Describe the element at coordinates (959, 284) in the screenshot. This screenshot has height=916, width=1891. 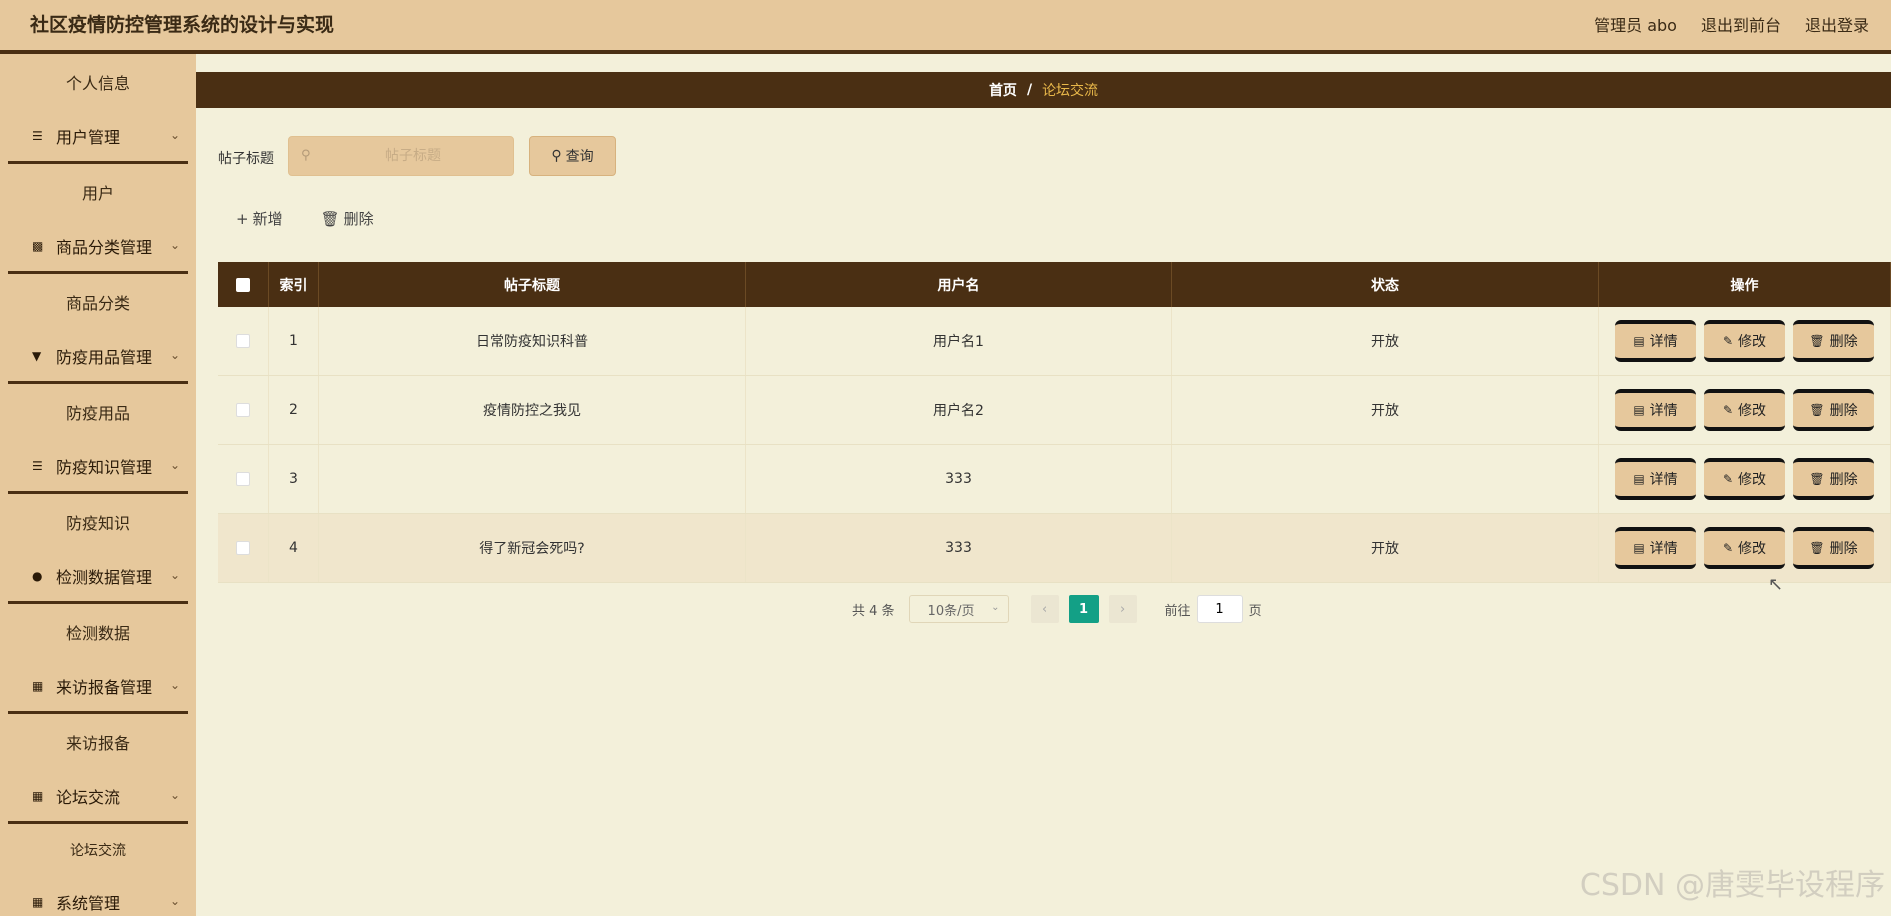
I see `column-header-username: 用户名` at that location.